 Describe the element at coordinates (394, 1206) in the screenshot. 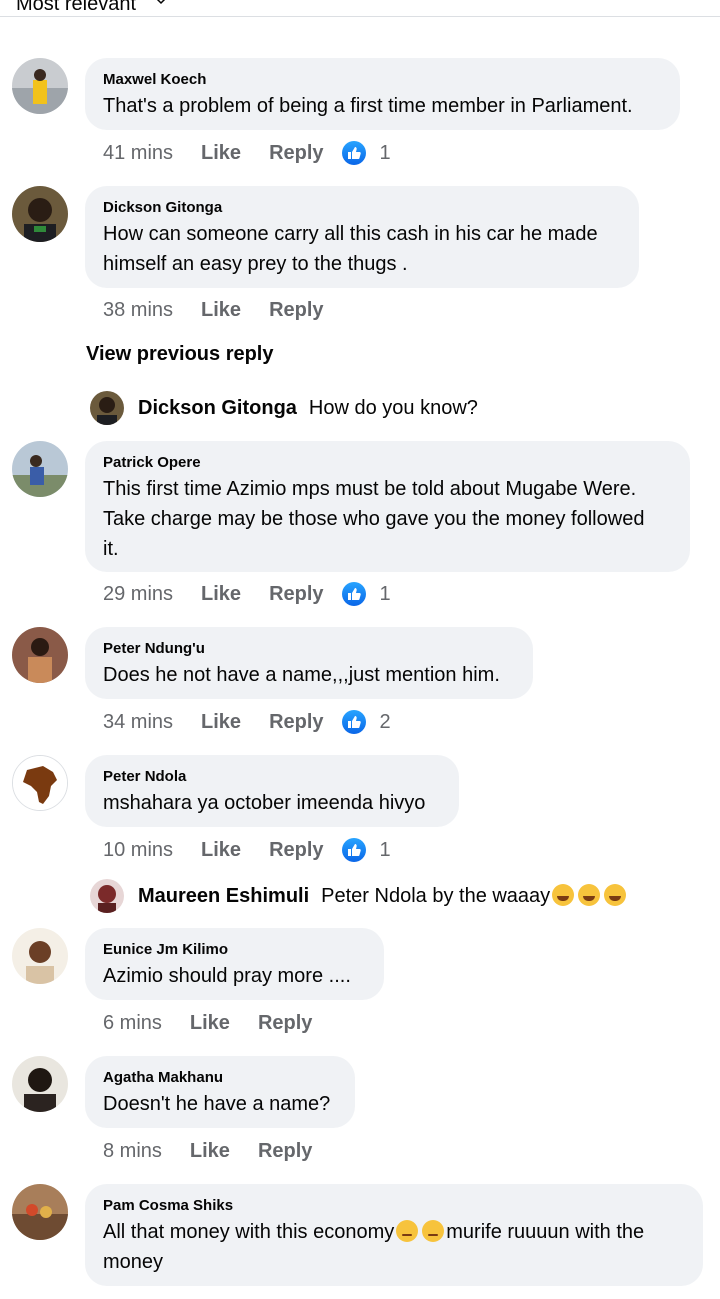

I see `comment-author: Pam Cosma Shiks` at that location.